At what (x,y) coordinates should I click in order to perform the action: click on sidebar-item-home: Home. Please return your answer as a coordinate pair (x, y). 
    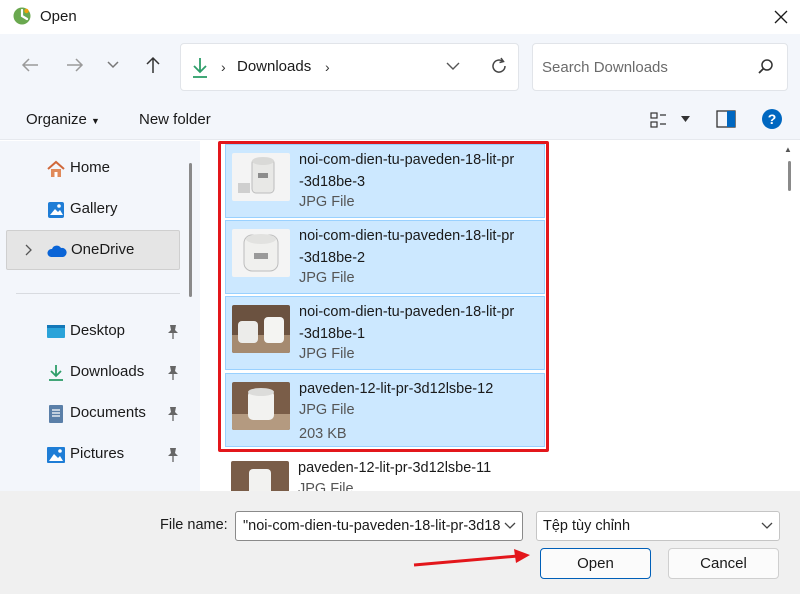
    Looking at the image, I should click on (93, 169).